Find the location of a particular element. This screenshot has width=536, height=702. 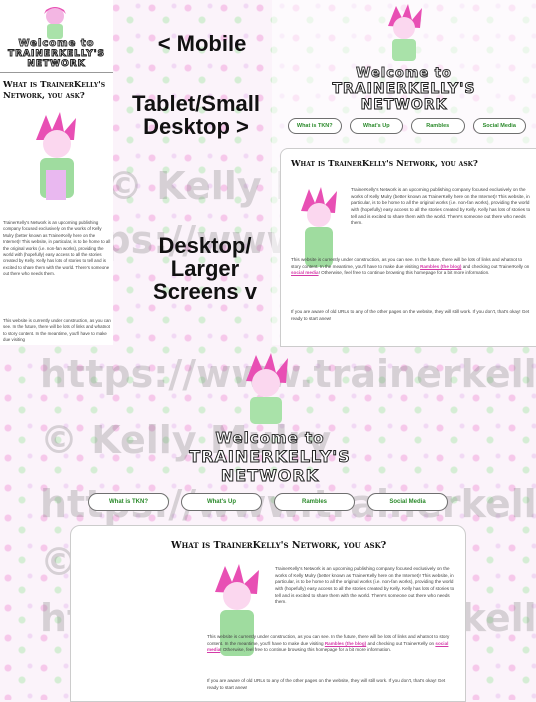

mobile-label: < Mobile is located at coordinates (202, 43).